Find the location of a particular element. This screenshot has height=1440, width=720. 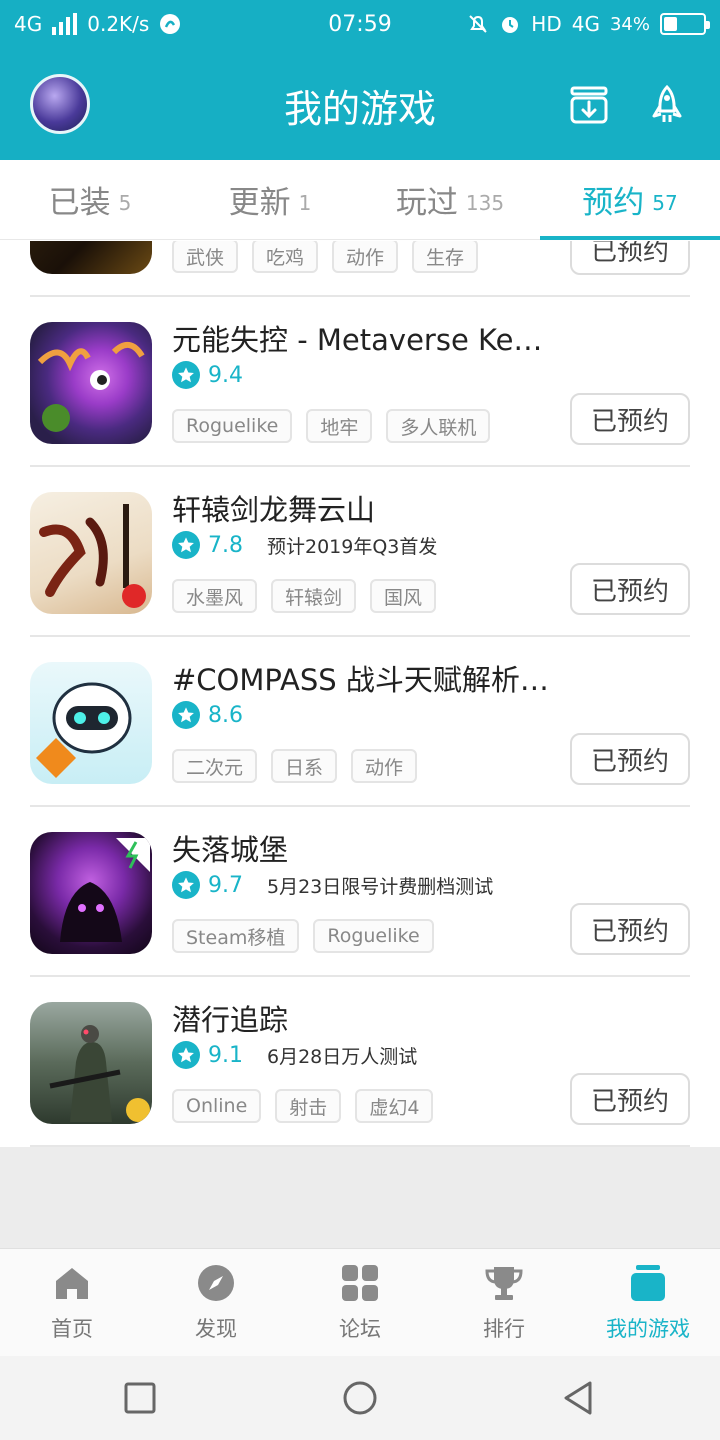

game-name: 轩辕剑龙舞云山 is located at coordinates (274, 510).